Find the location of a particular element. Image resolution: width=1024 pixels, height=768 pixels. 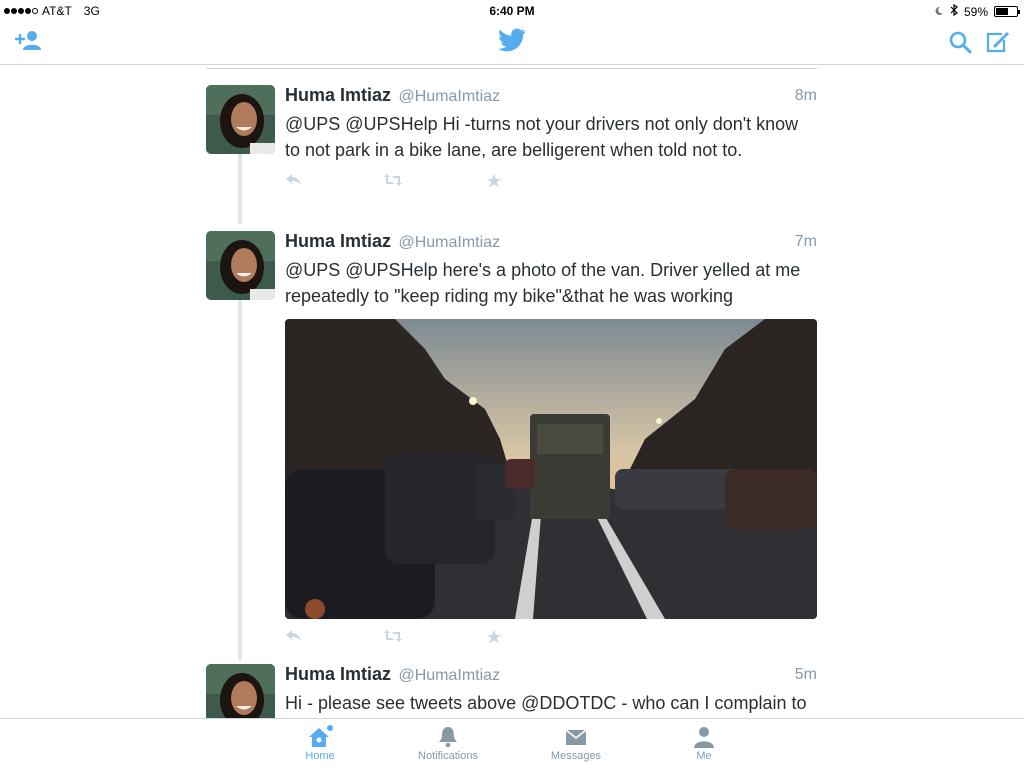

status-bar: AT&T 3G 6:40 PM 59% is located at coordinates (512, 11).